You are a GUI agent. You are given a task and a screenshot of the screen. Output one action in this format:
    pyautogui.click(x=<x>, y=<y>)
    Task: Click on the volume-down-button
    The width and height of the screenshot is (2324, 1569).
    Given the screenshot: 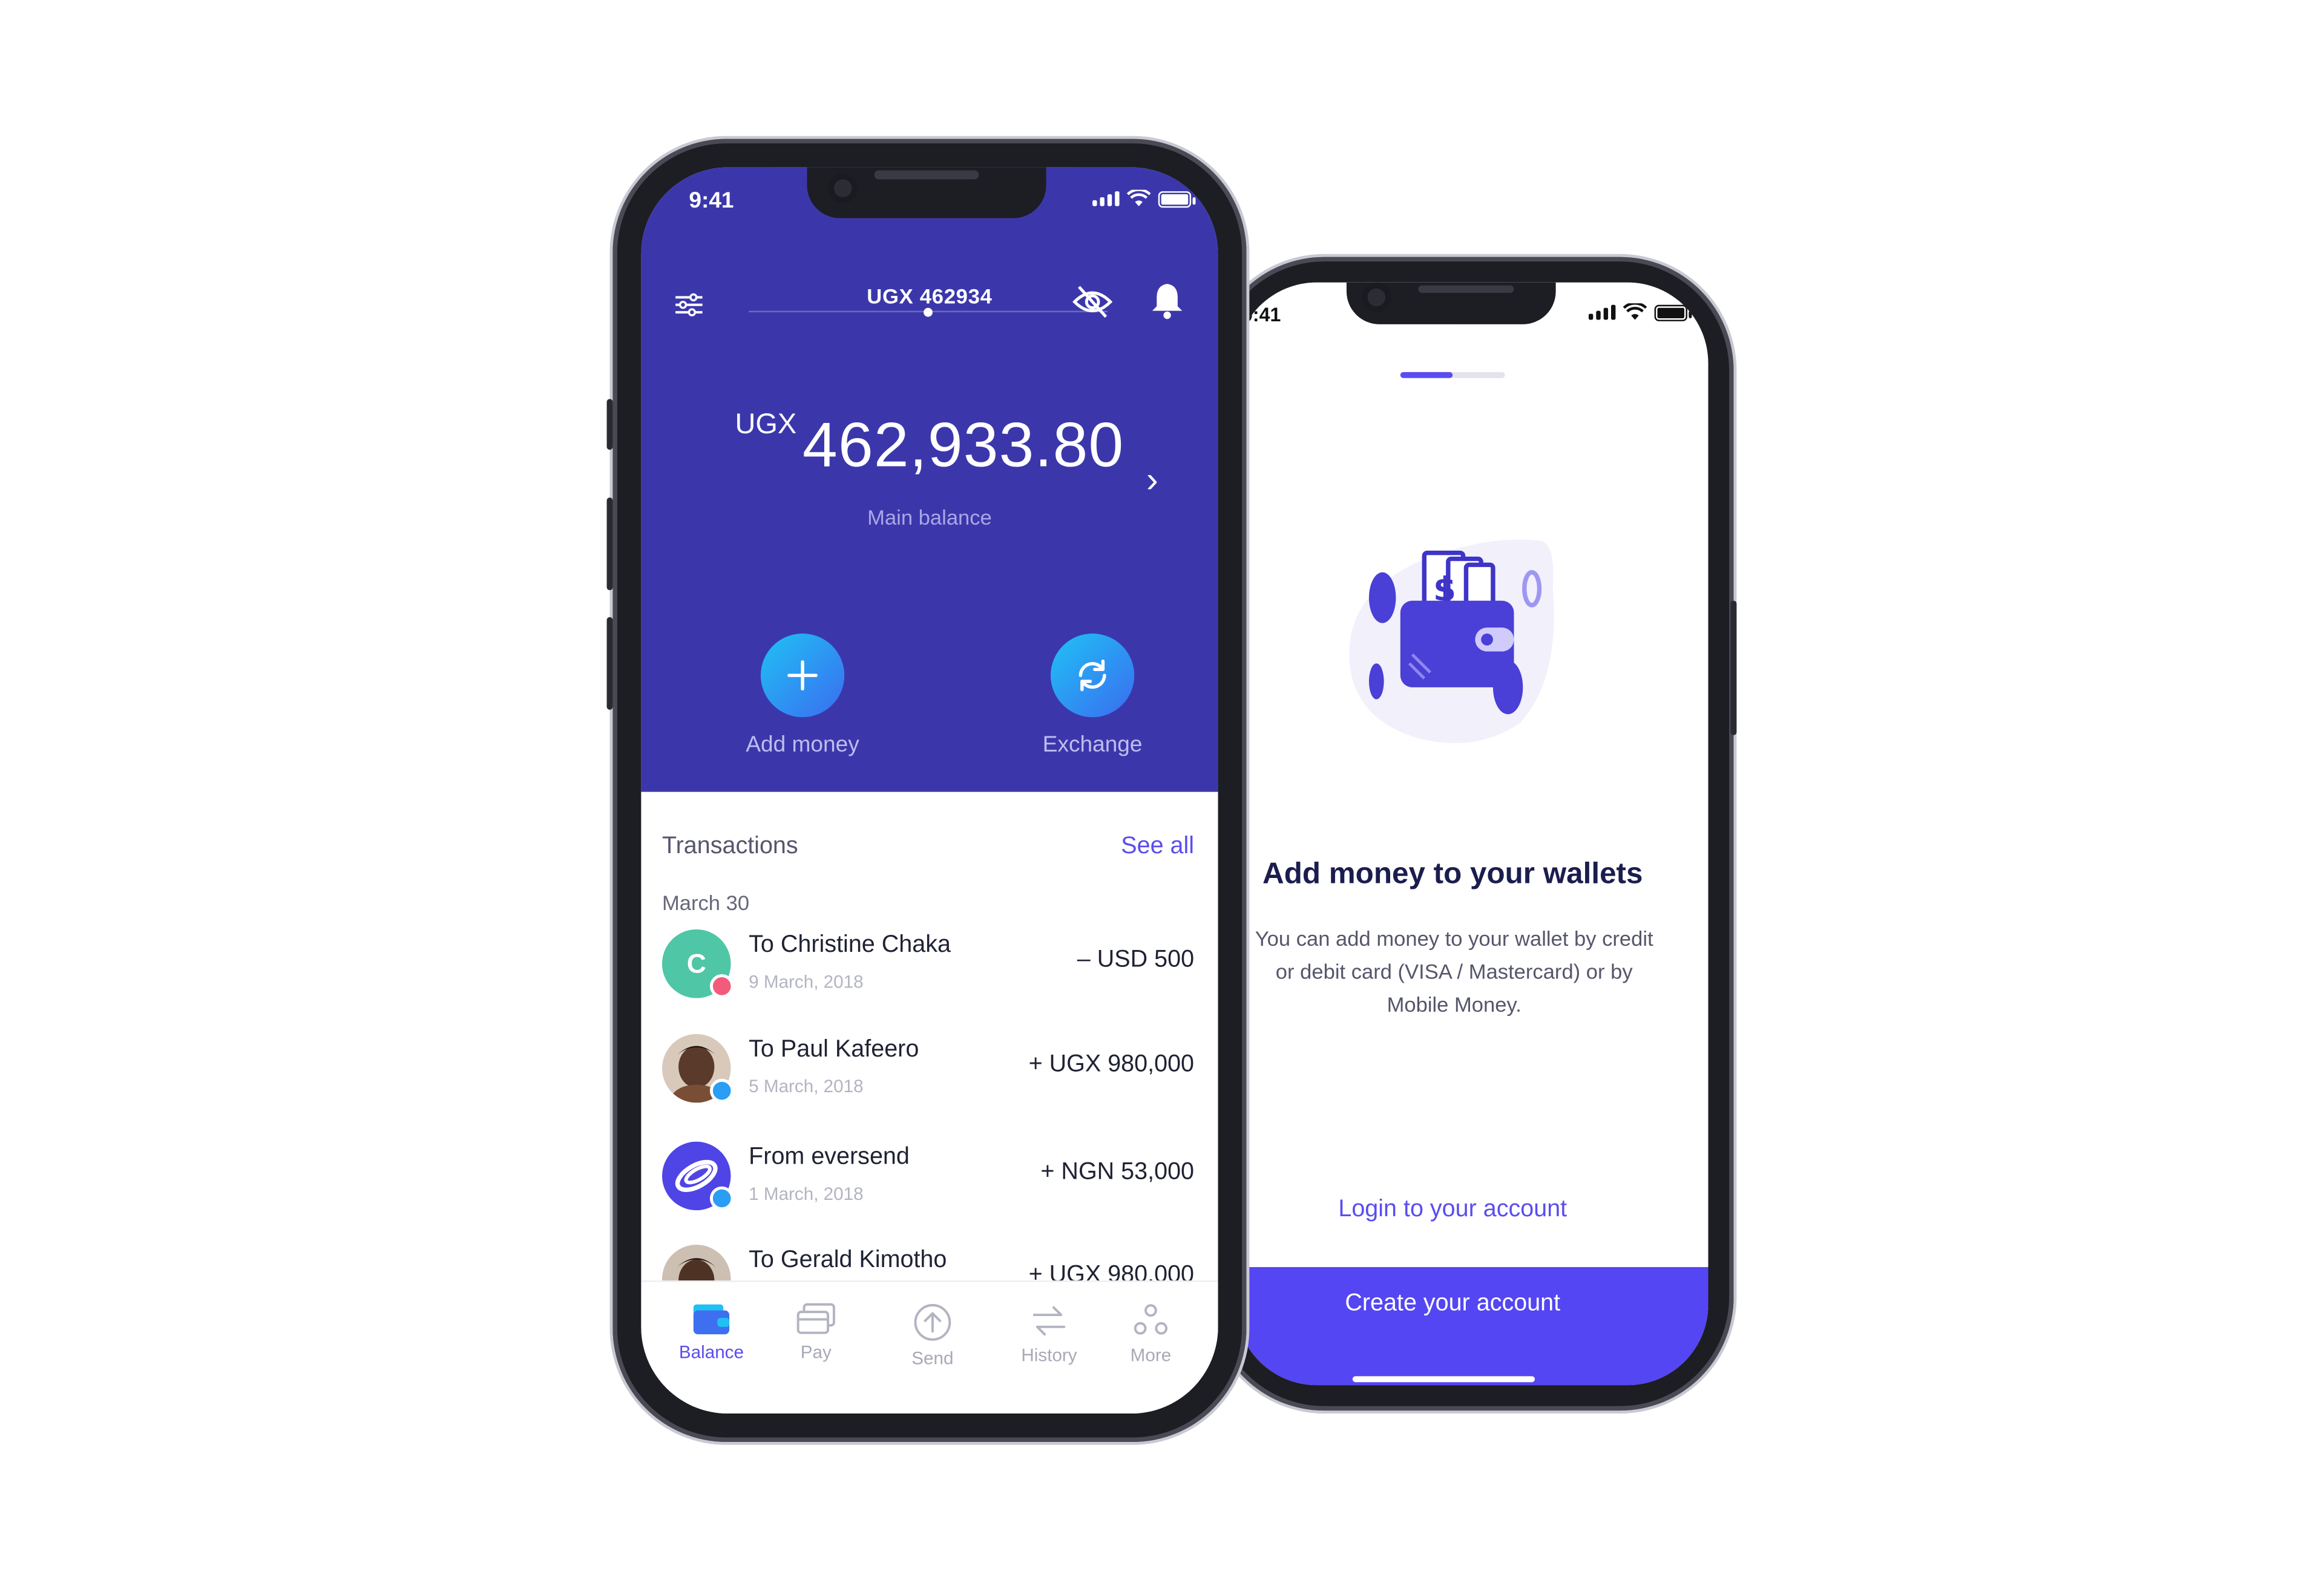 What is the action you would take?
    pyautogui.click(x=609, y=663)
    